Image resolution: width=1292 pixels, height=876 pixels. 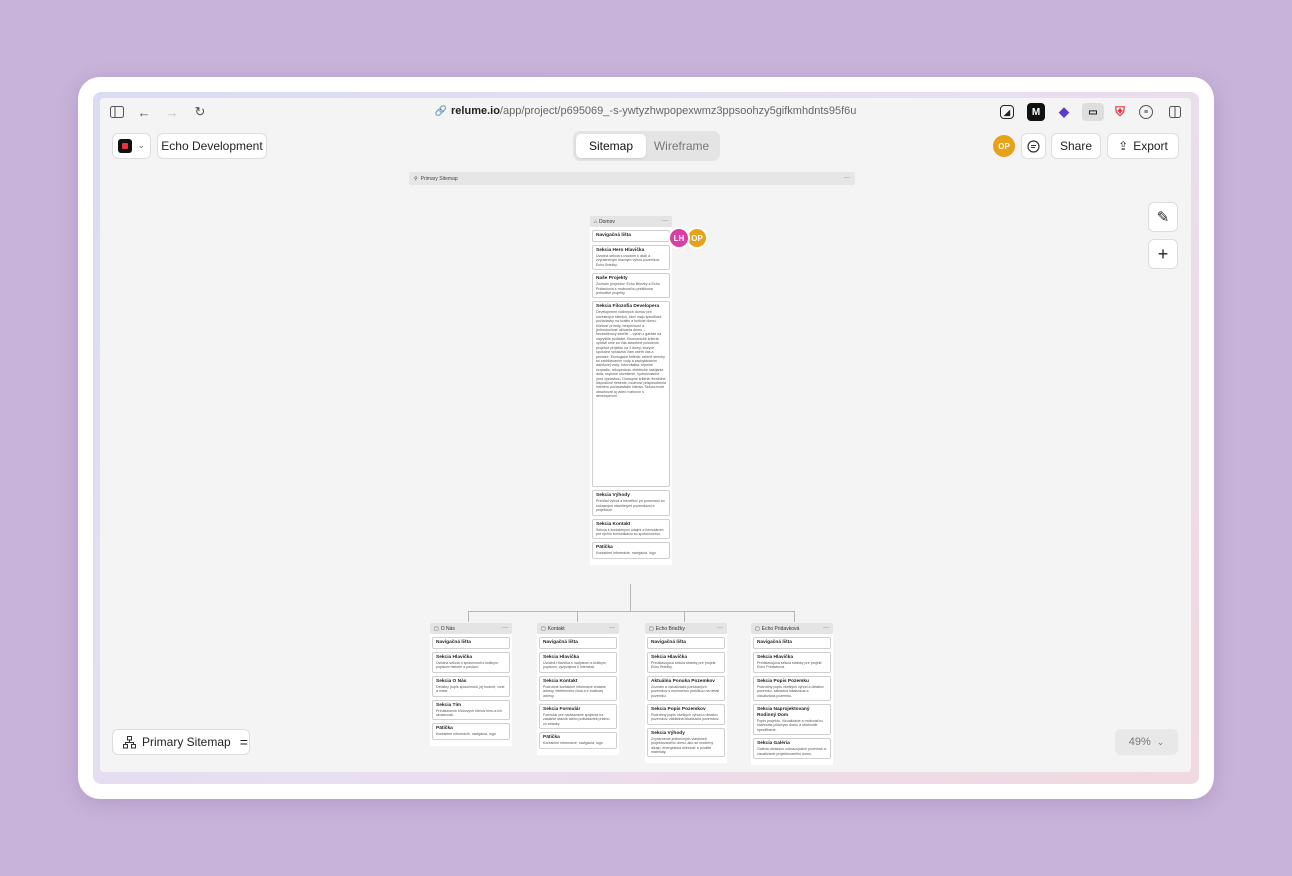 I want to click on comments-button, so click(x=1033, y=146).